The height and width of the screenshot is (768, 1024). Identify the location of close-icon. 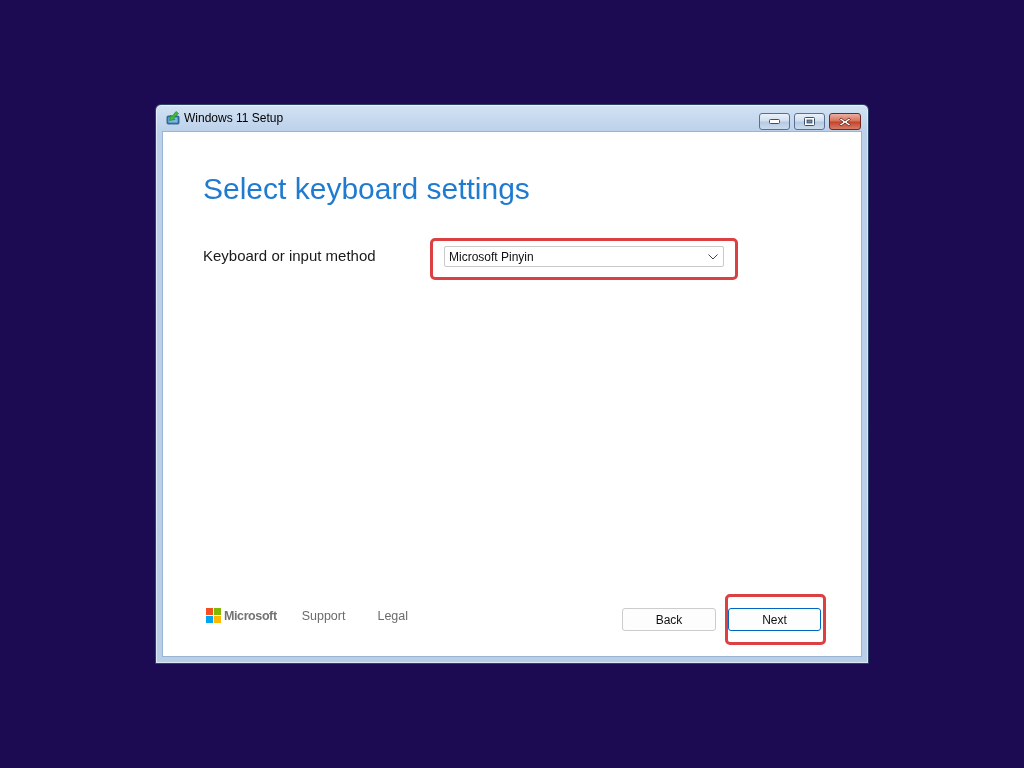
(845, 121).